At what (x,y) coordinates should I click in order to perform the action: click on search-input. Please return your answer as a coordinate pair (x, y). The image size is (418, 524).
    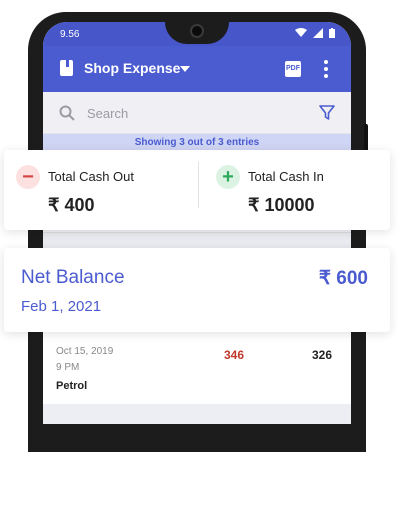
    Looking at the image, I should click on (197, 113).